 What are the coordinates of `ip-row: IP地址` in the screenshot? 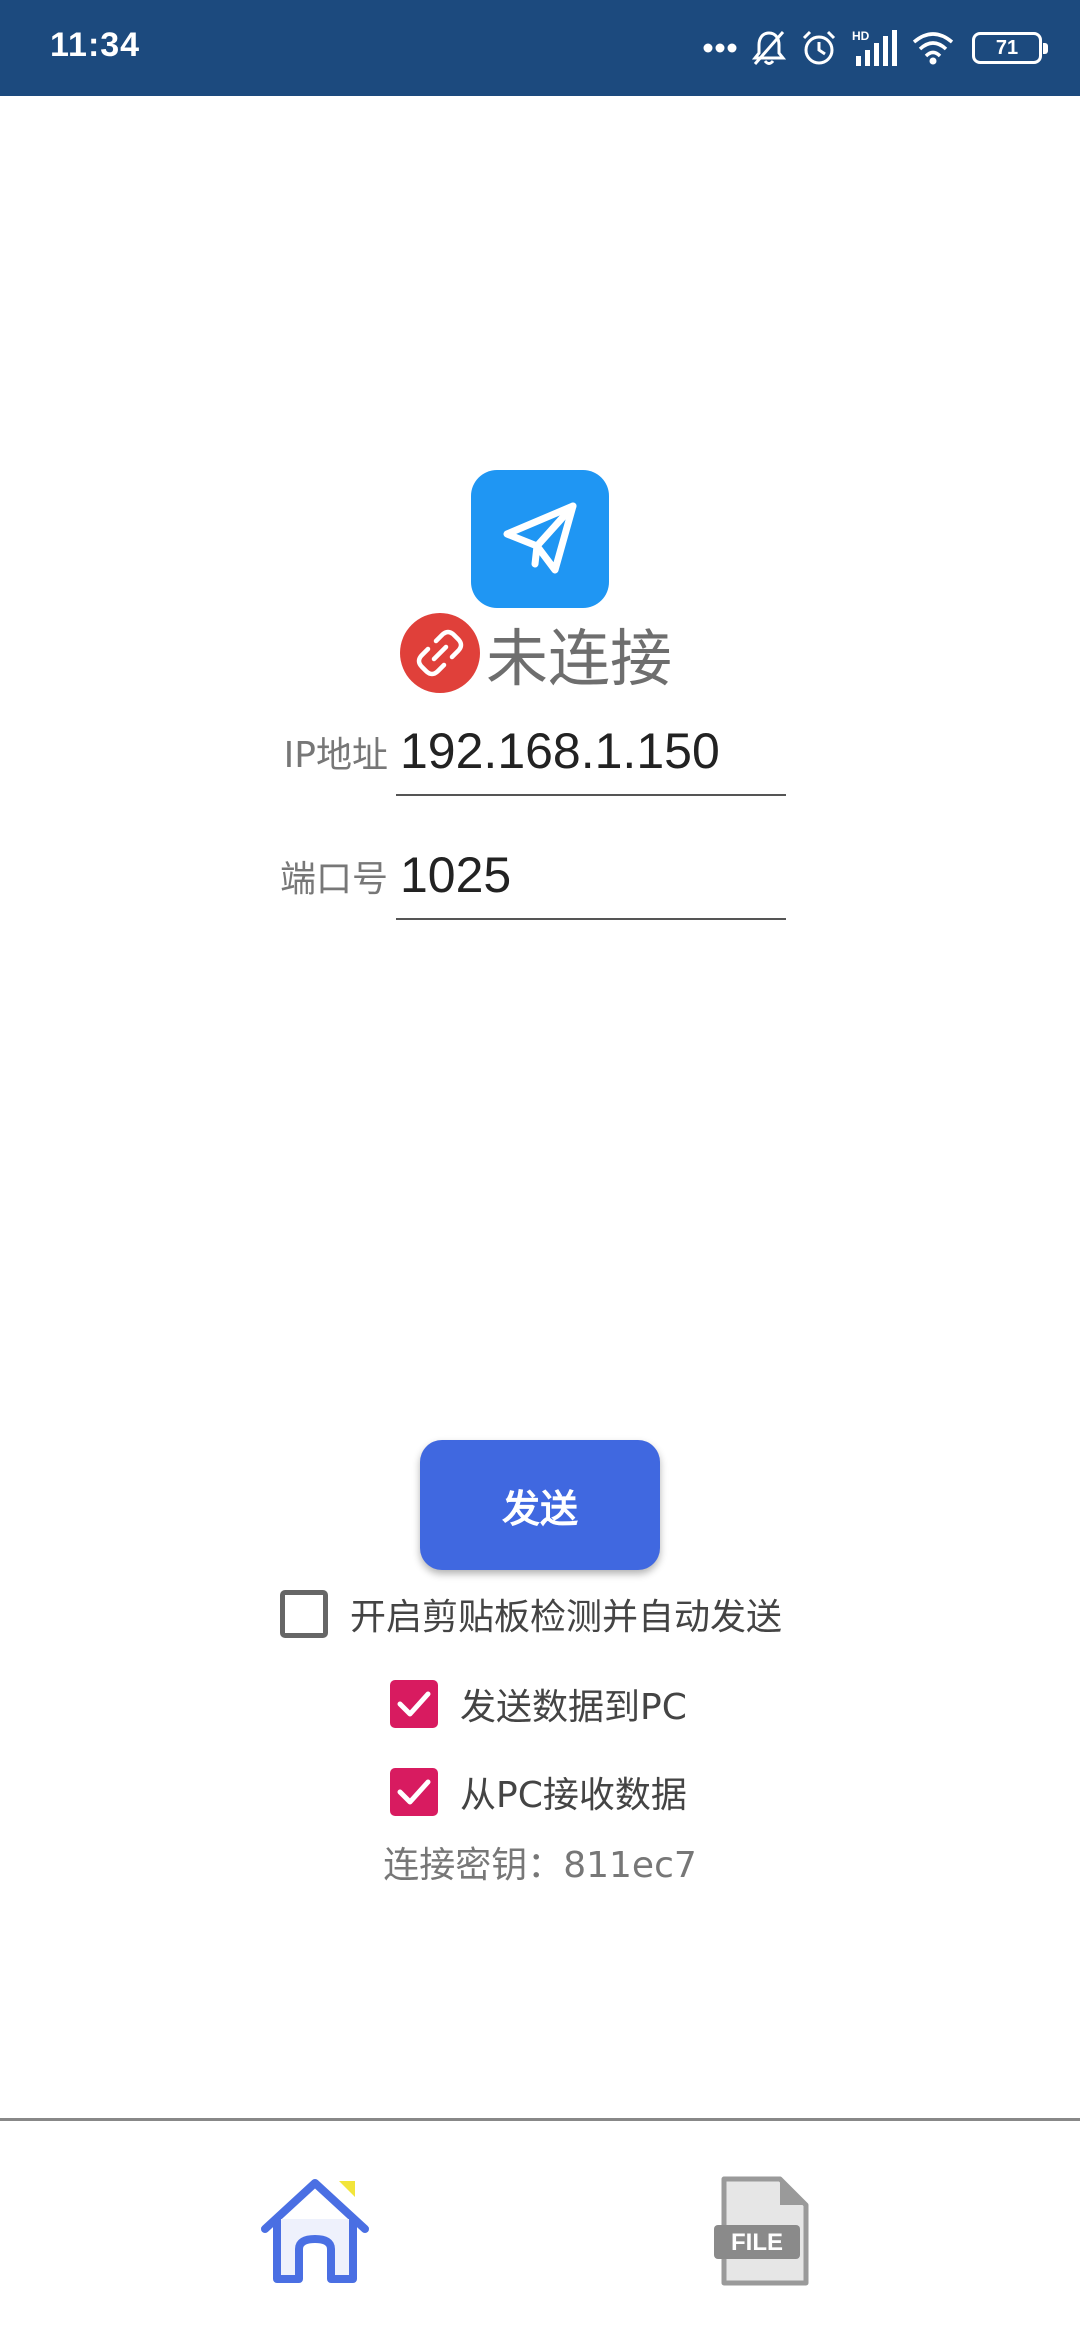 It's located at (527, 759).